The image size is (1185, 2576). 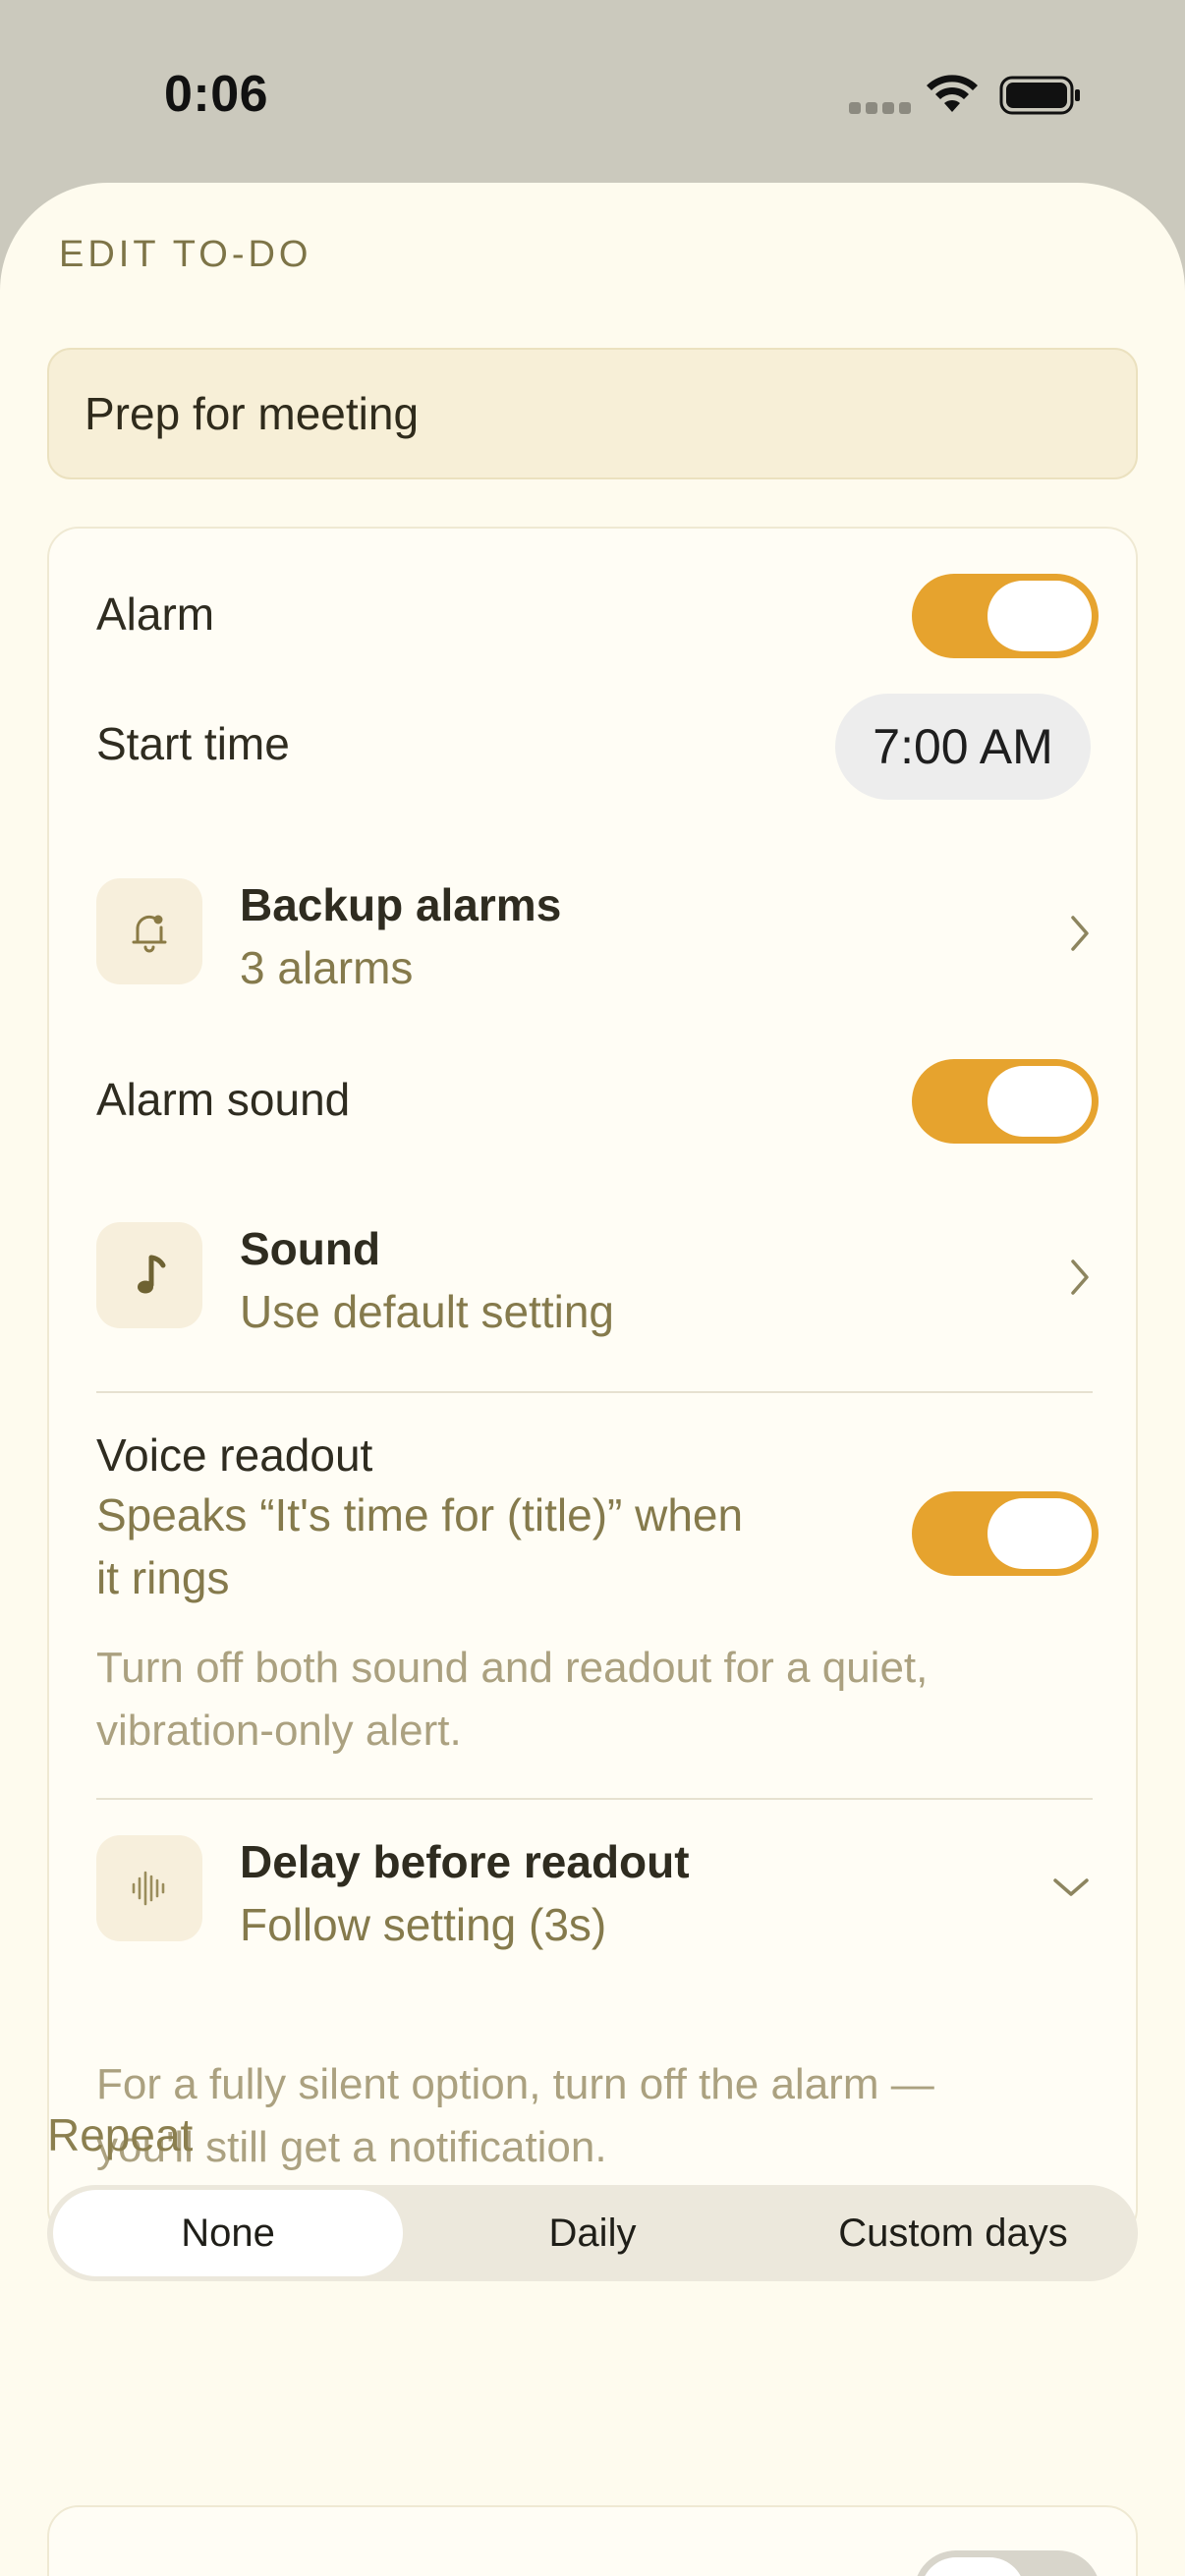 What do you see at coordinates (311, 1248) in the screenshot?
I see `sound-title: Sound` at bounding box center [311, 1248].